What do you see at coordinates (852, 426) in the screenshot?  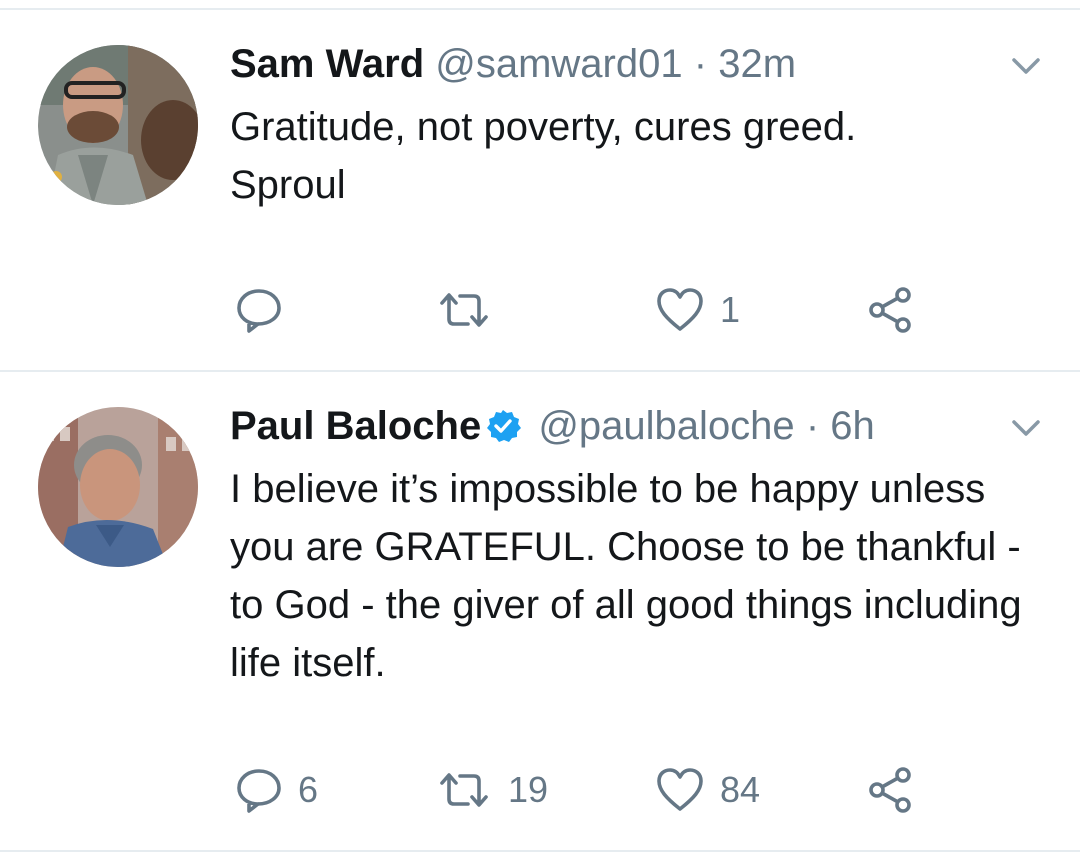 I see `timestamp: 6h` at bounding box center [852, 426].